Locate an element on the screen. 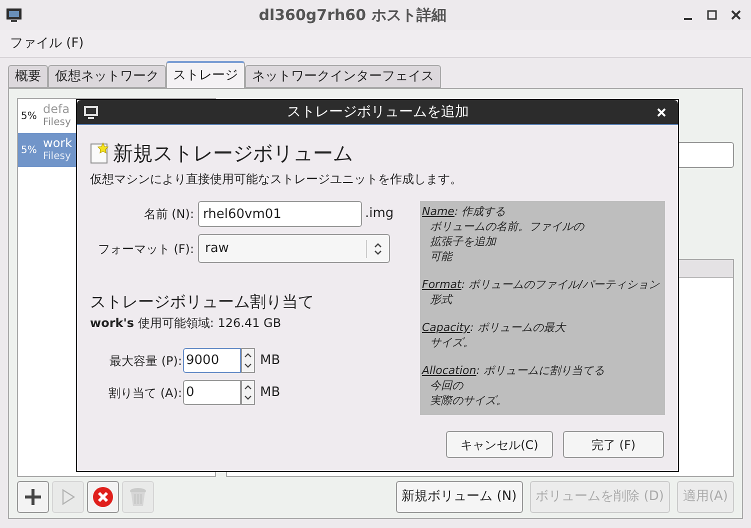  plus-icon is located at coordinates (33, 496).